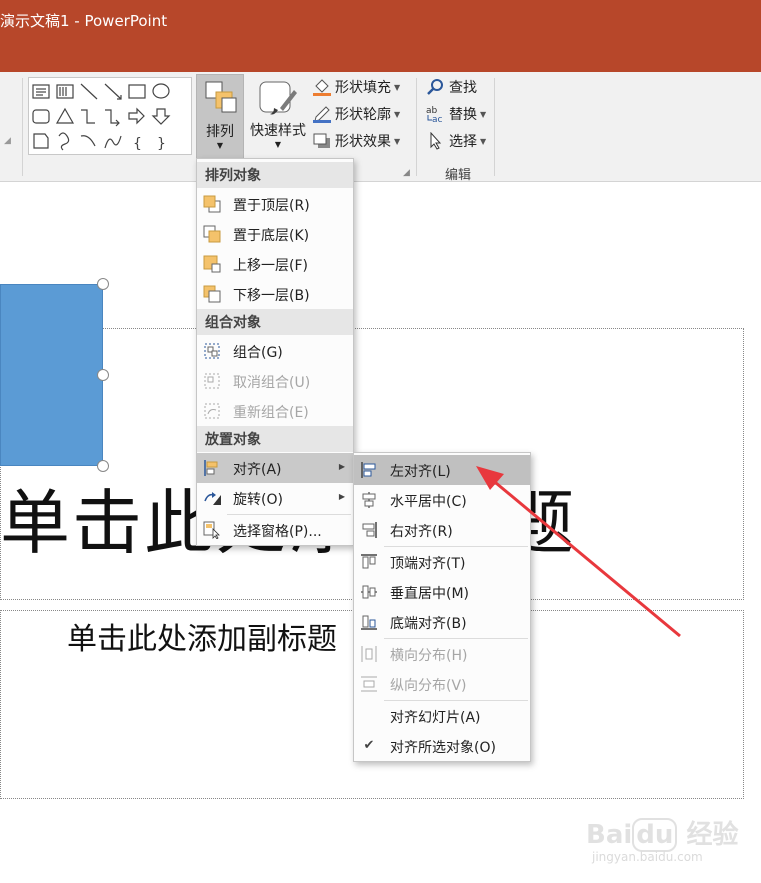 This screenshot has height=883, width=761. I want to click on rotate-icon, so click(212, 498).